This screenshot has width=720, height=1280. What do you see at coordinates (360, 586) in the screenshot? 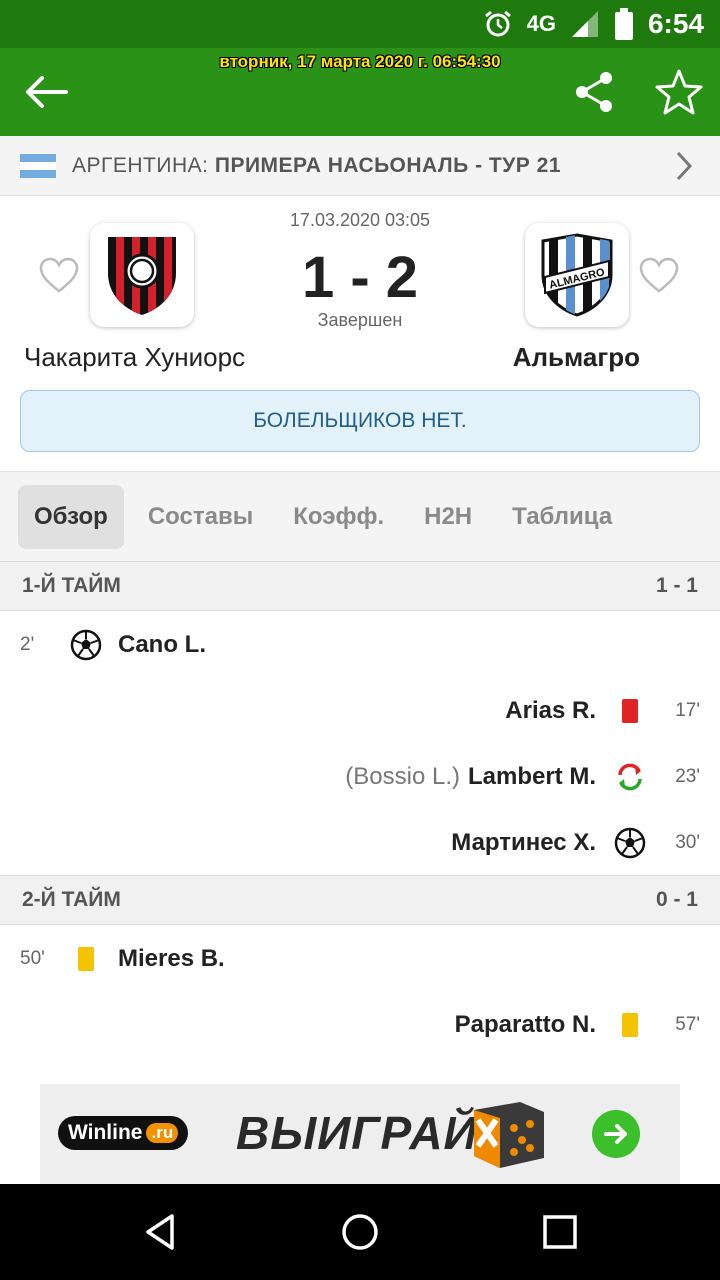
I see `first-half-header: 1-Й ТАЙМ 1 - 1` at bounding box center [360, 586].